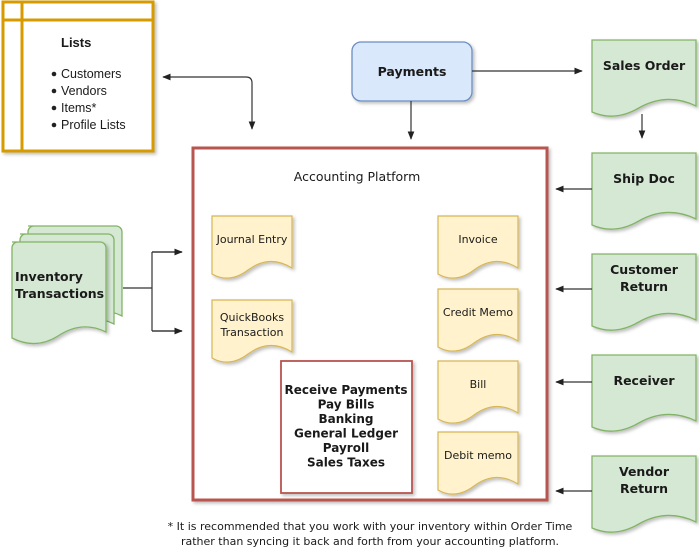  I want to click on order-doc-vendor-return-label: Return, so click(644, 488).